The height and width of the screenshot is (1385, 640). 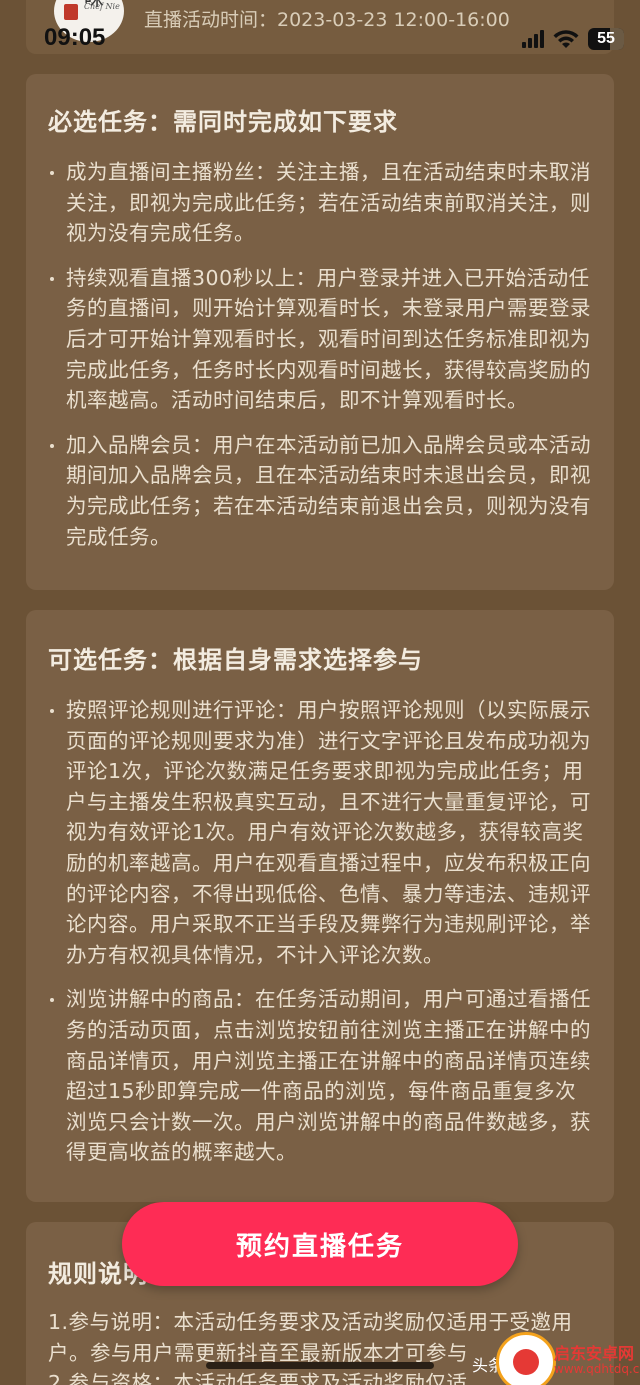 I want to click on logo-seal-icon, so click(x=71, y=12).